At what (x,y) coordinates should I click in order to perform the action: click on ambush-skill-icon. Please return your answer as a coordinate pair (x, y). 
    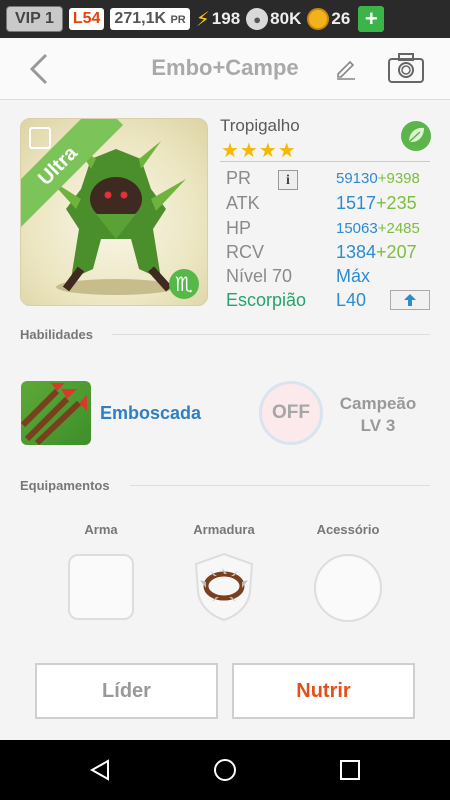
    Looking at the image, I should click on (56, 413).